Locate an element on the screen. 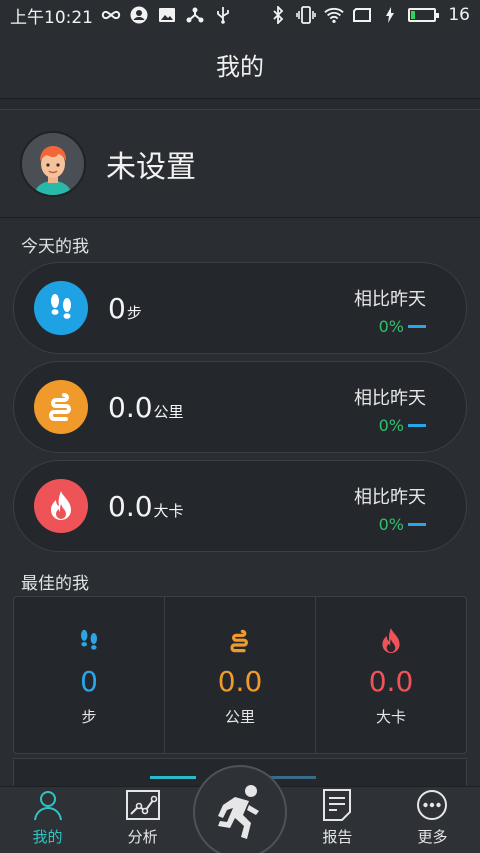 This screenshot has height=853, width=480. today-steps-card: 0步 相比昨天 0% is located at coordinates (240, 308).